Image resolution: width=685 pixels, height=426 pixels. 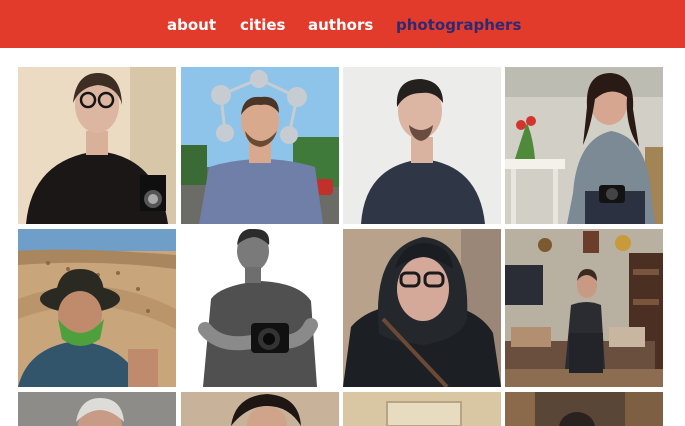 What do you see at coordinates (260, 145) in the screenshot?
I see `photo-man-atomium` at bounding box center [260, 145].